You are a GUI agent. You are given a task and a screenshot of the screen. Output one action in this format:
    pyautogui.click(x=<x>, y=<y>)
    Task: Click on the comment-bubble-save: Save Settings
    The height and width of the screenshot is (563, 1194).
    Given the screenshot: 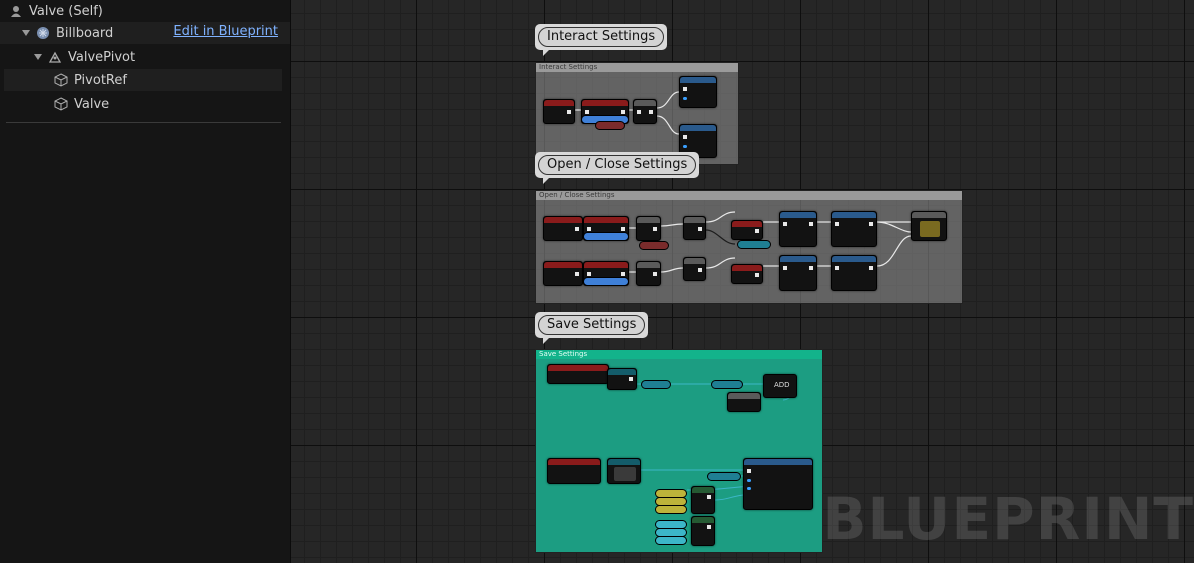 What is the action you would take?
    pyautogui.click(x=592, y=328)
    